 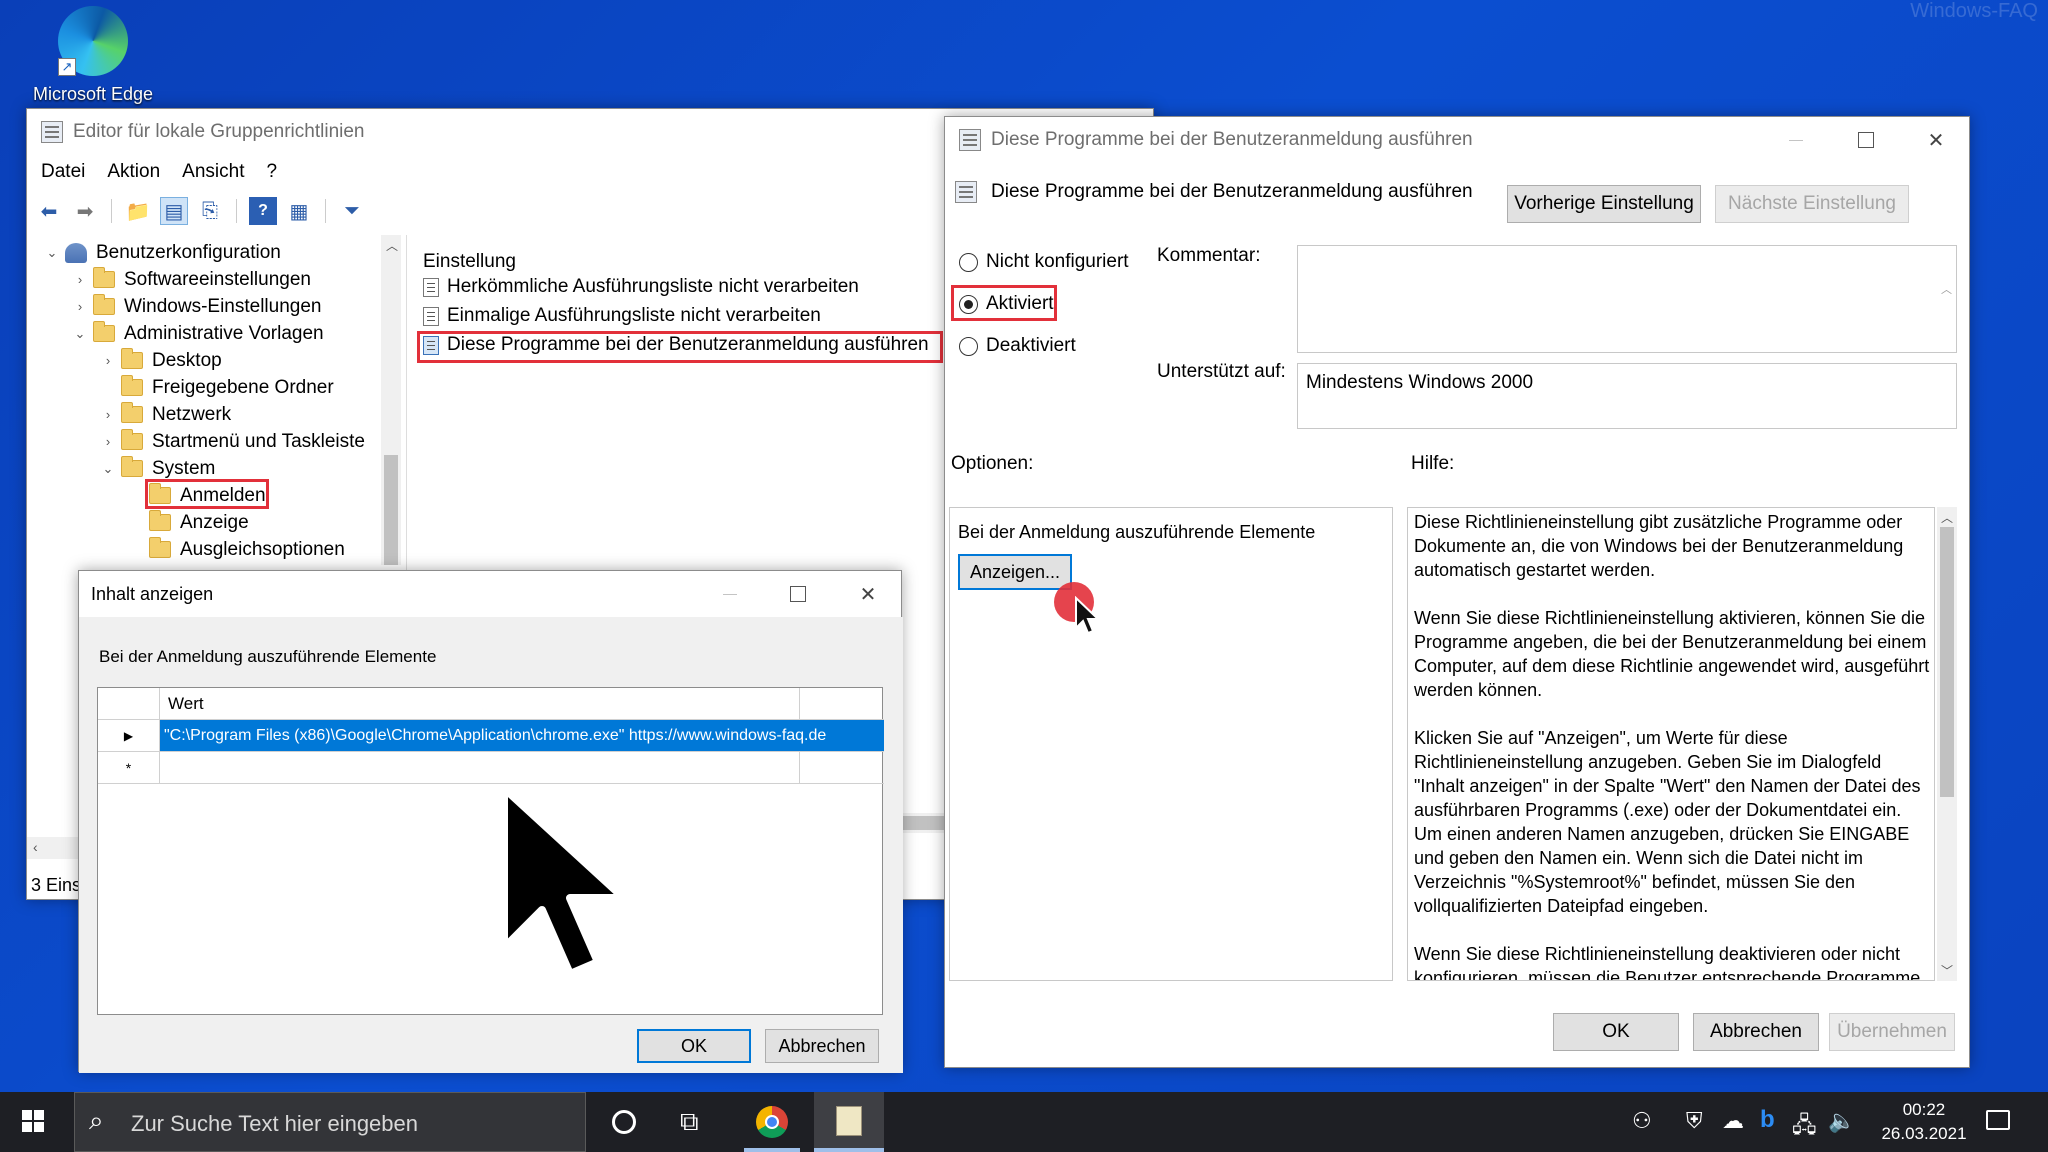 I want to click on menu-aktion: Aktion, so click(x=140, y=176).